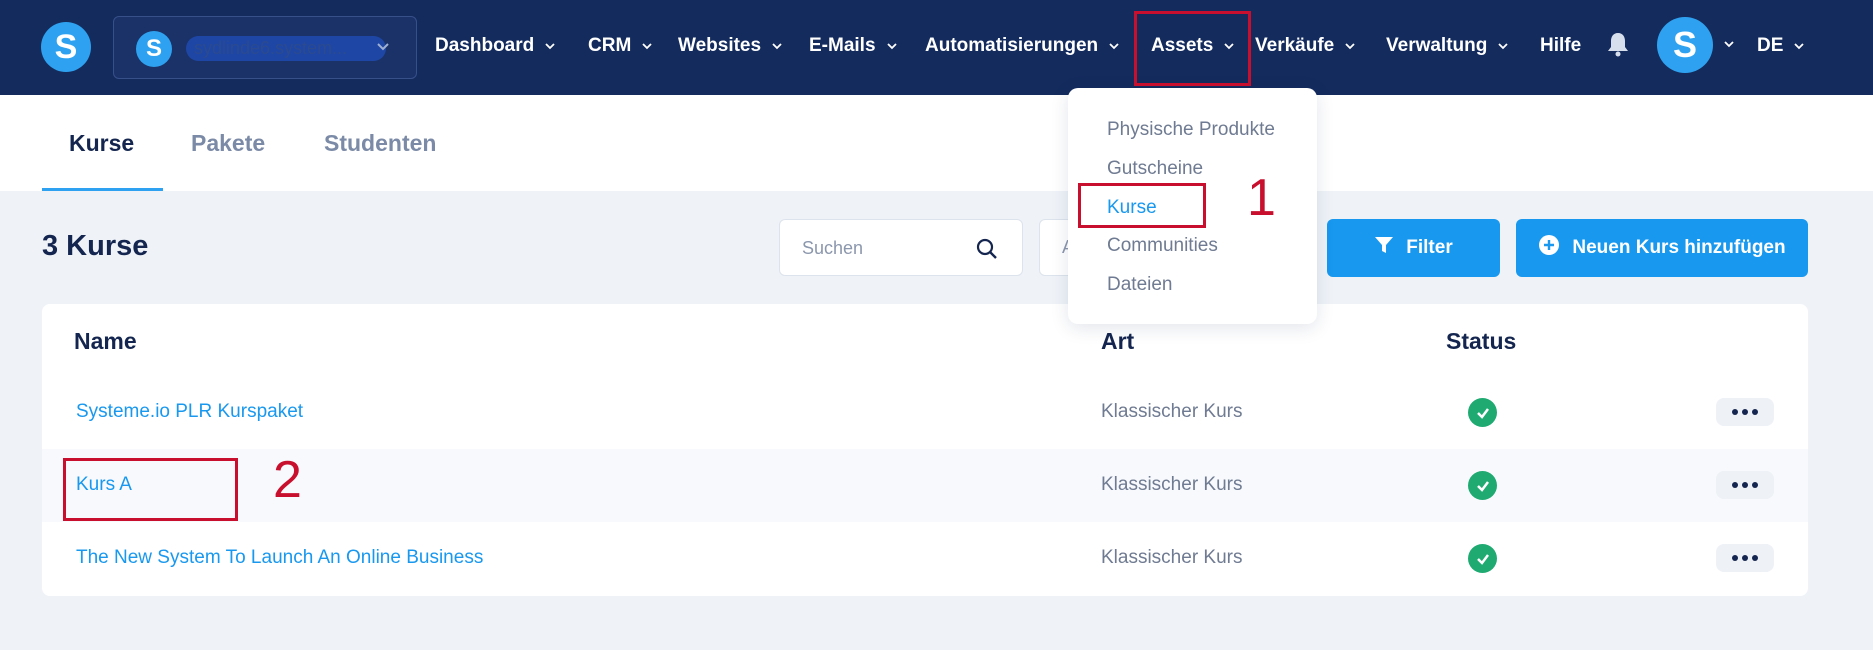  What do you see at coordinates (1770, 45) in the screenshot?
I see `language-label: DE` at bounding box center [1770, 45].